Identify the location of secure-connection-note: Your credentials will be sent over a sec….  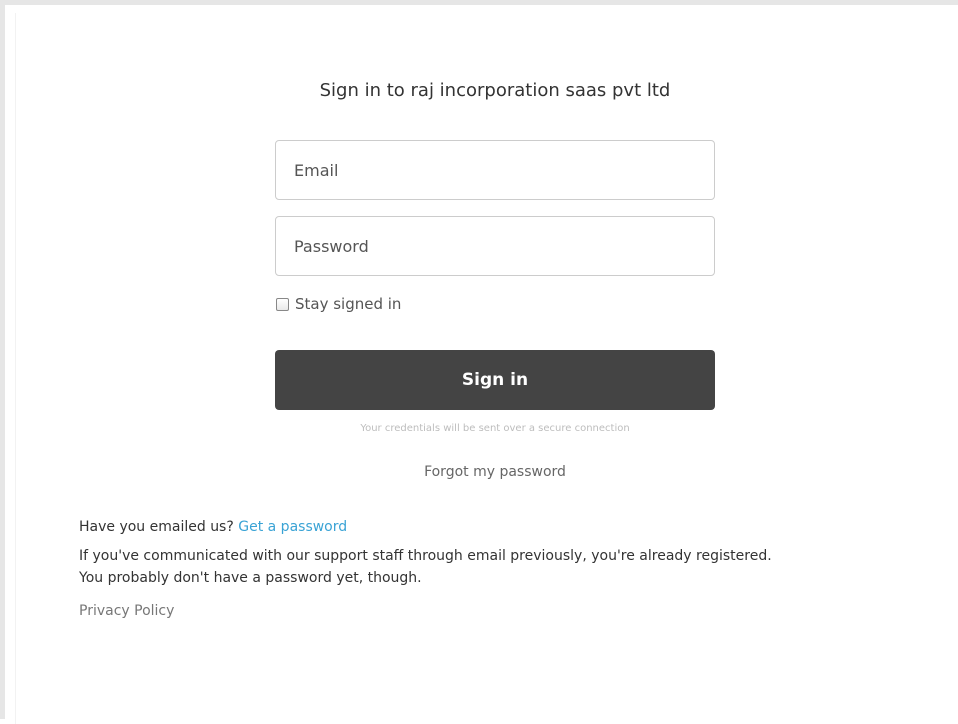
(495, 428).